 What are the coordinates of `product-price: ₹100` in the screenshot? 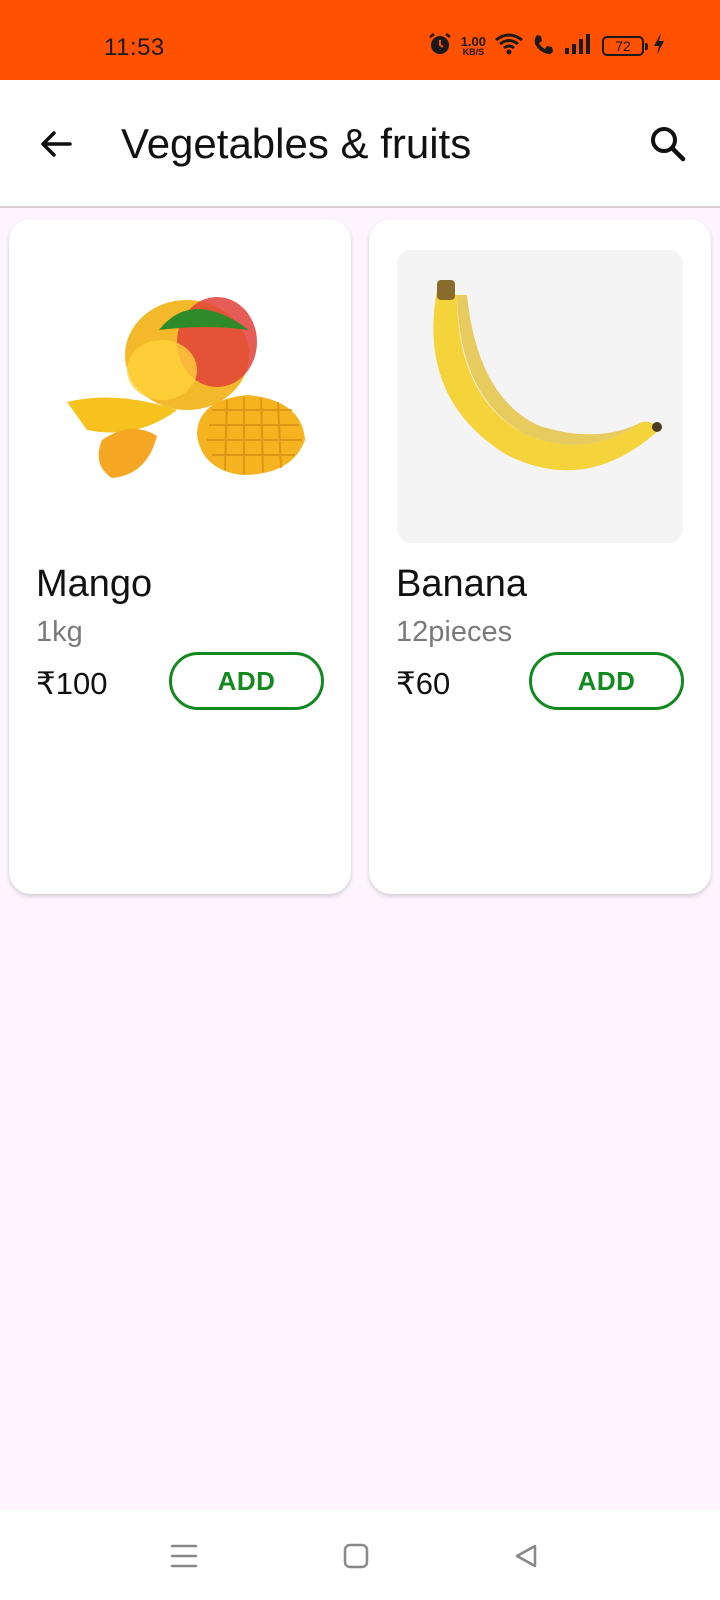 It's located at (72, 683).